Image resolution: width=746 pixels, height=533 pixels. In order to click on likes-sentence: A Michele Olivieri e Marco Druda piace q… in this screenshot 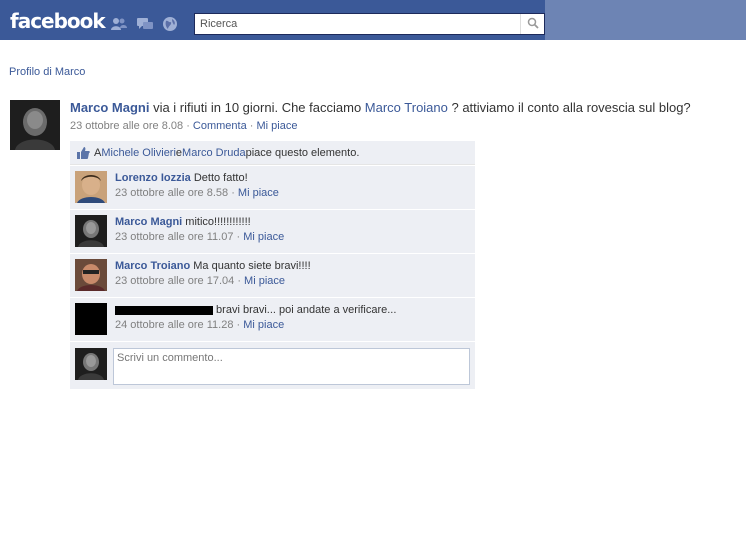, I will do `click(272, 153)`.